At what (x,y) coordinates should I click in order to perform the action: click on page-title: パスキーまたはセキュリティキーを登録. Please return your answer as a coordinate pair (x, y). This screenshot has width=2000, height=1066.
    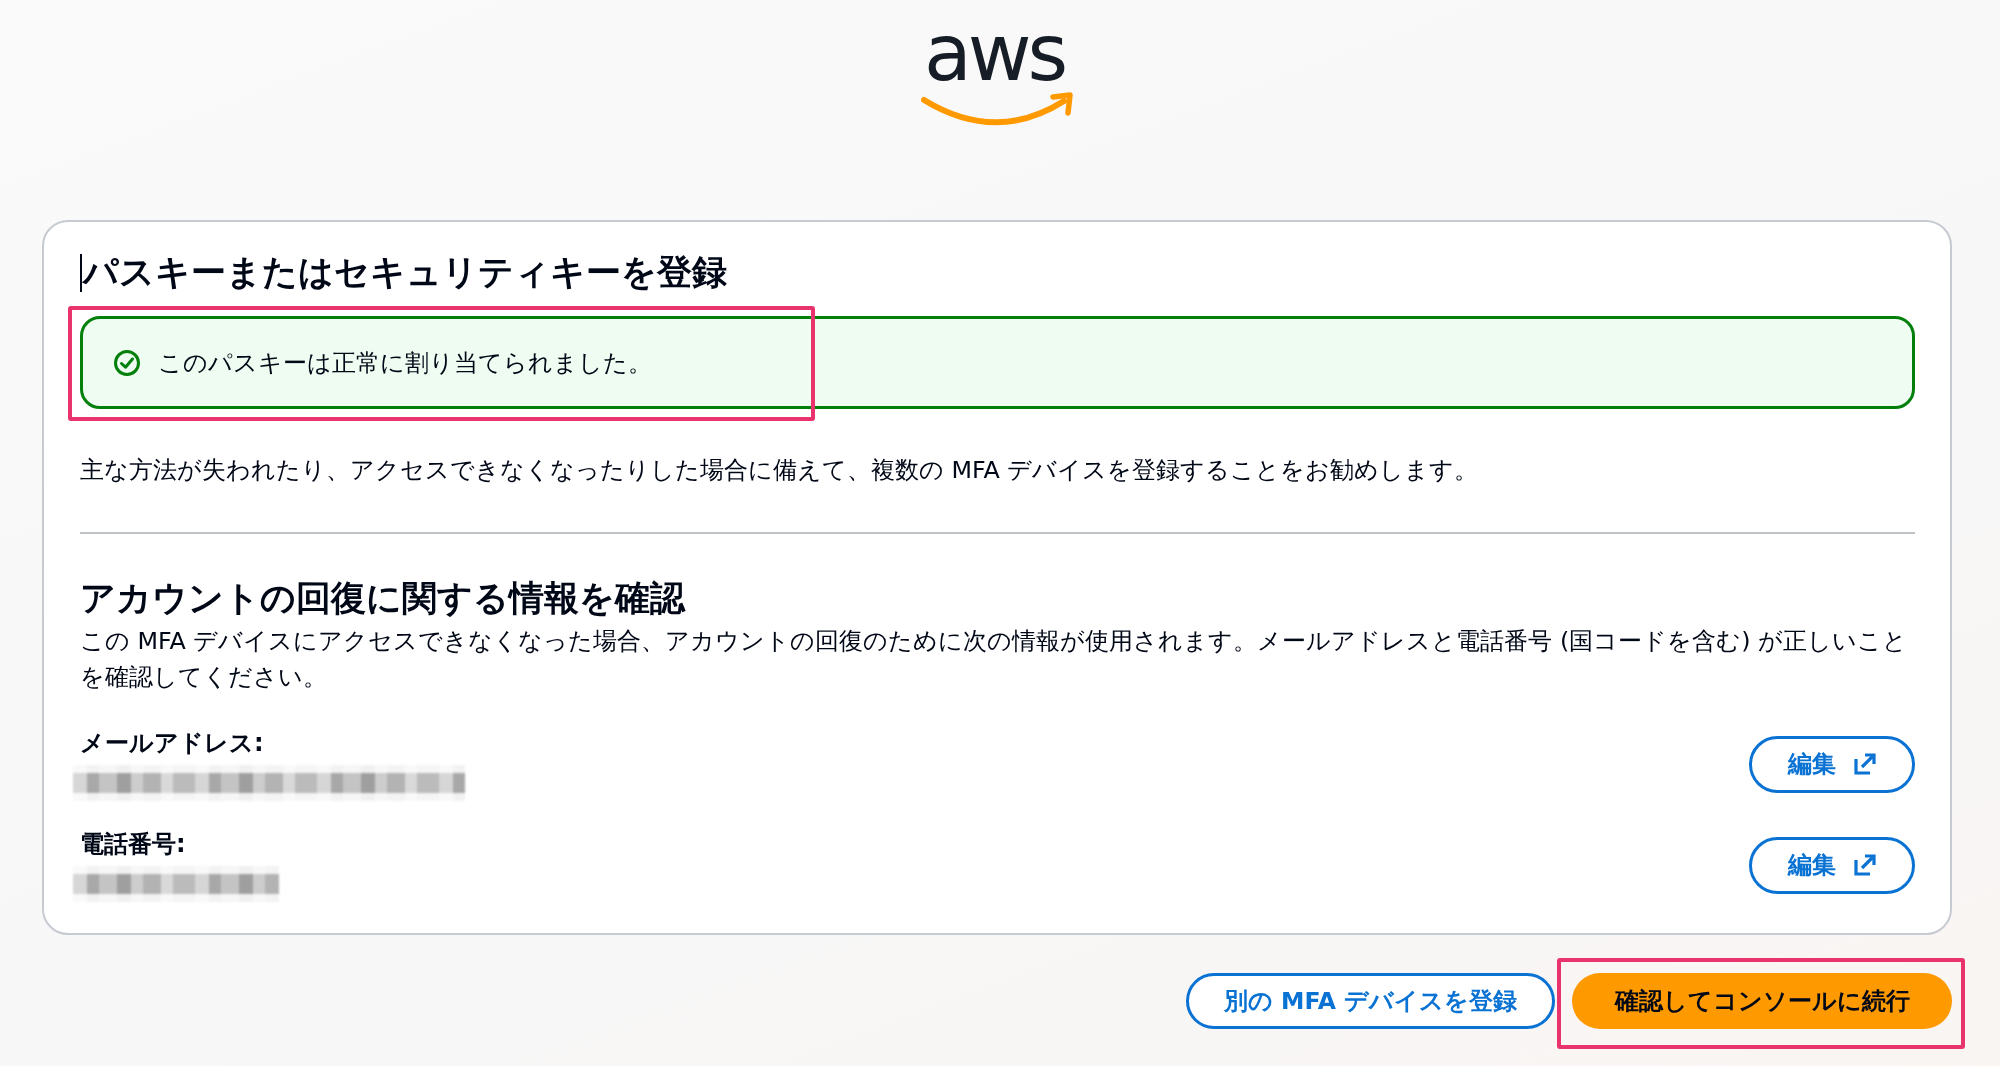
    Looking at the image, I should click on (405, 272).